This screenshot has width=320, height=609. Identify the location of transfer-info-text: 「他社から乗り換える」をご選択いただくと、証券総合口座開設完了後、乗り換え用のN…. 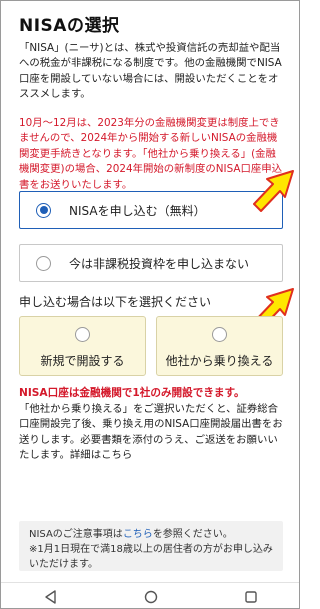
(151, 432).